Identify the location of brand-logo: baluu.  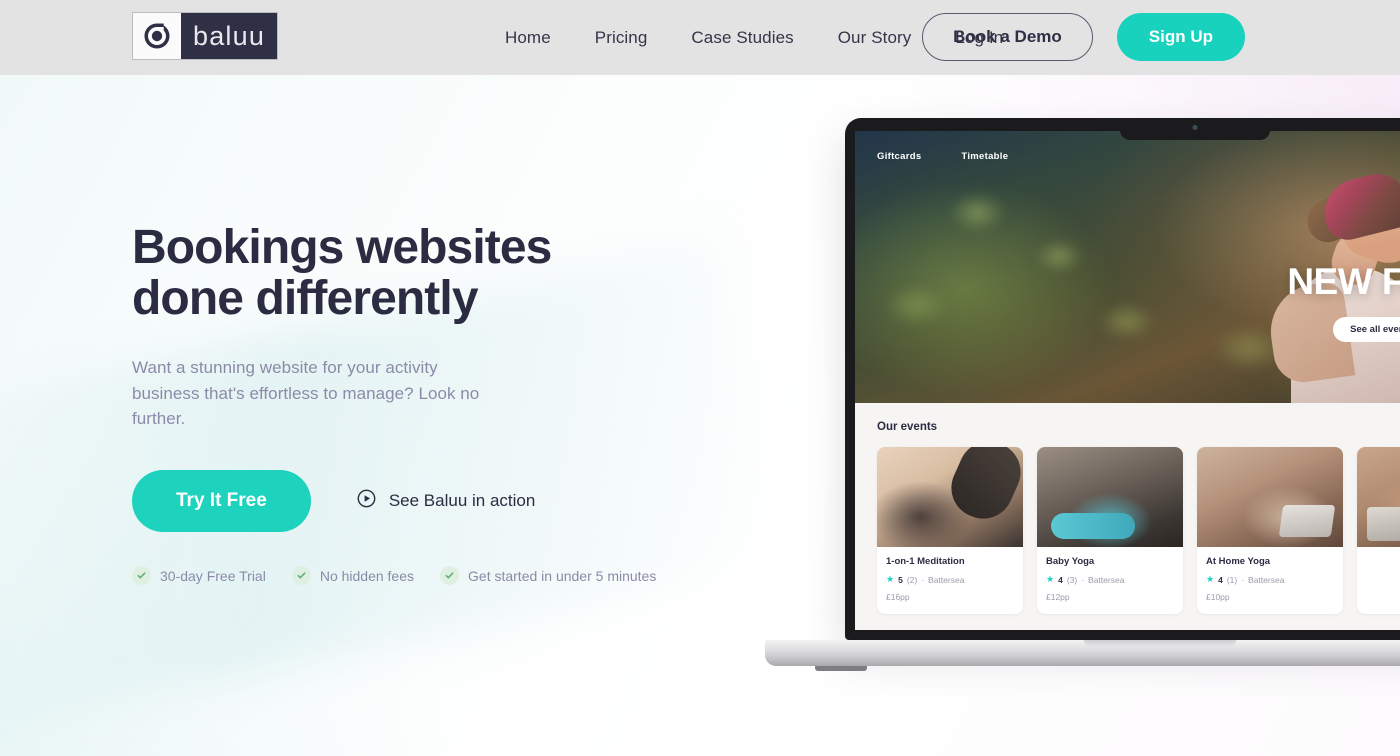
(205, 36).